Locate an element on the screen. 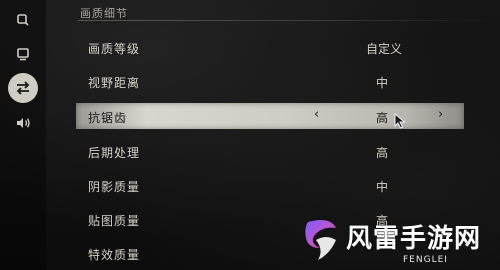 The image size is (500, 270). setting-row-graphics-level: 画质等级 自定义 is located at coordinates (270, 47).